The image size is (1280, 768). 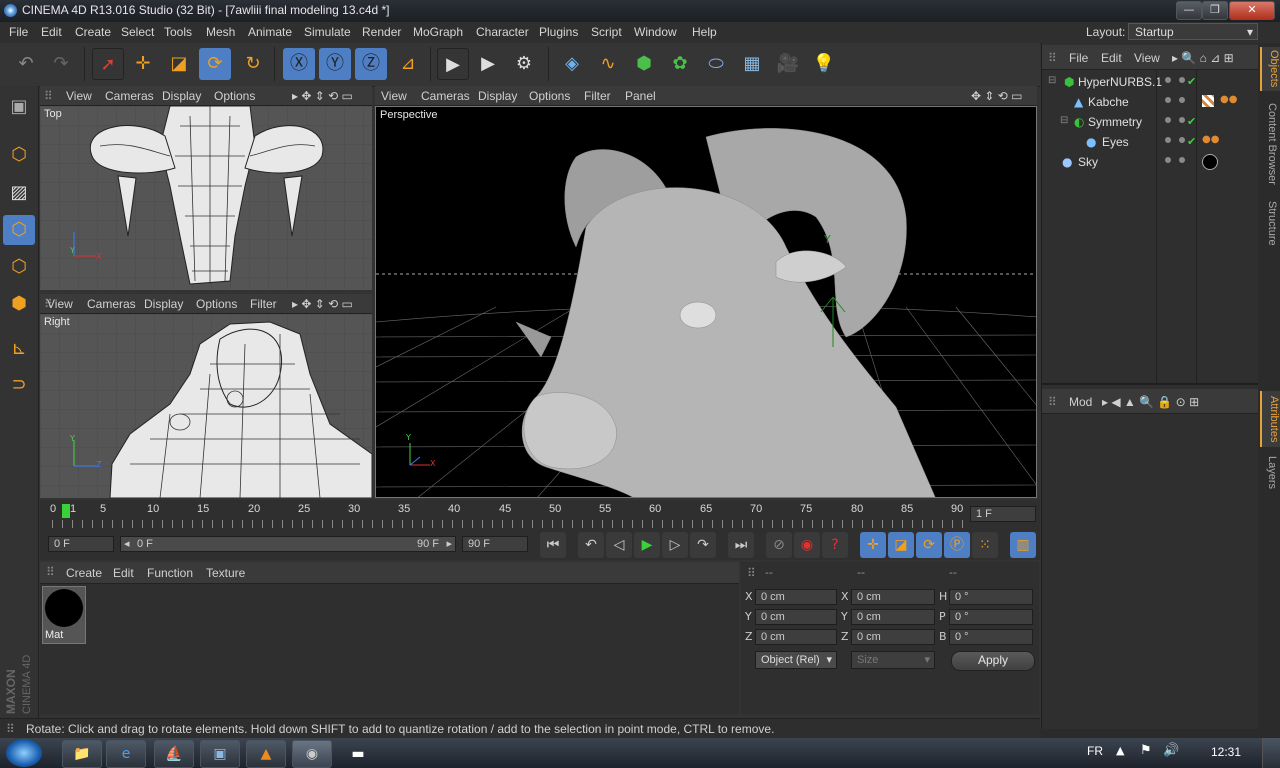 What do you see at coordinates (453, 64) in the screenshot?
I see `render-view-icon: ▶` at bounding box center [453, 64].